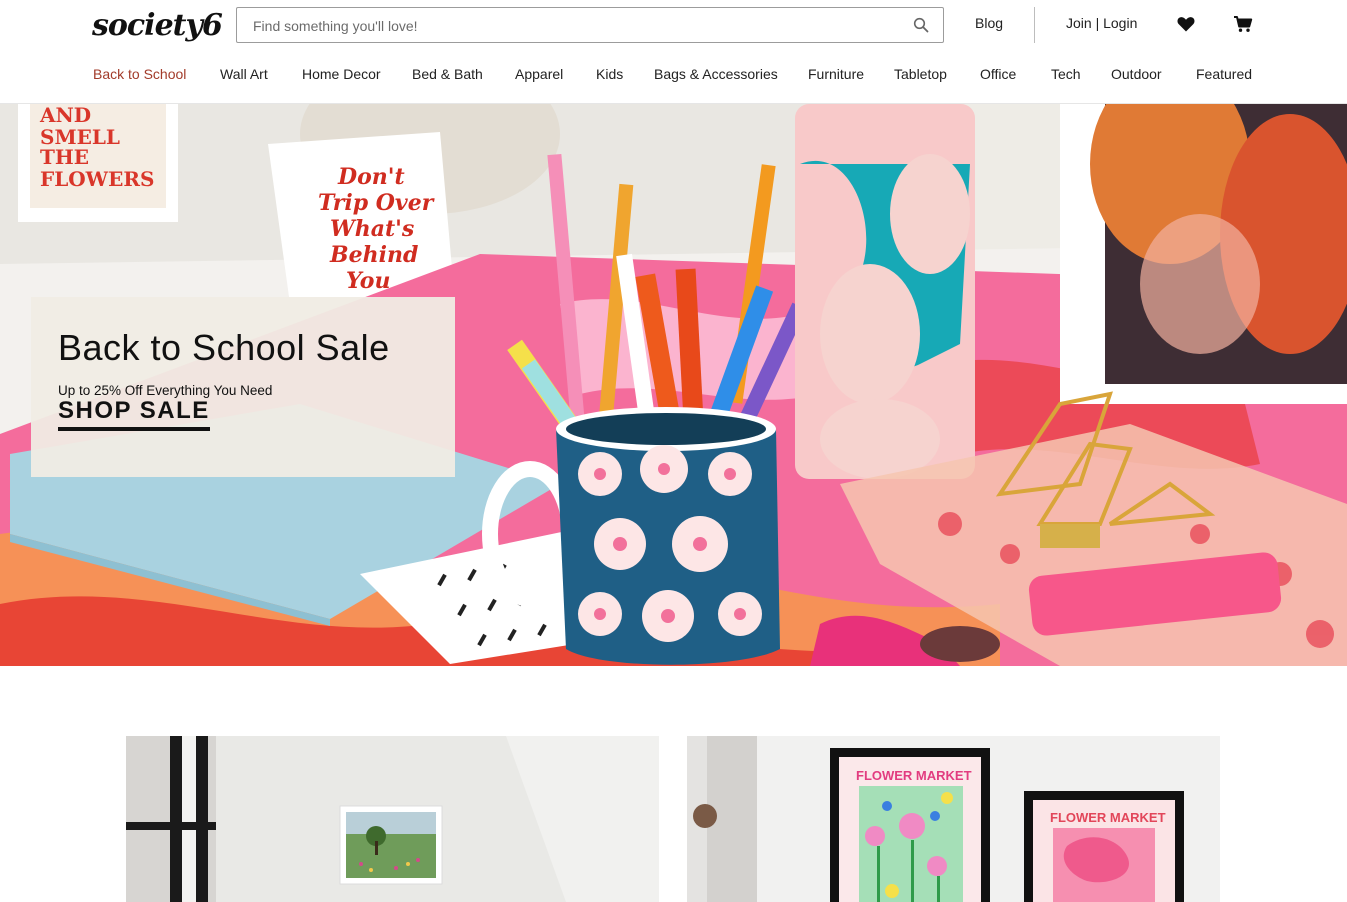  What do you see at coordinates (157, 25) in the screenshot?
I see `society6-logo: society6` at bounding box center [157, 25].